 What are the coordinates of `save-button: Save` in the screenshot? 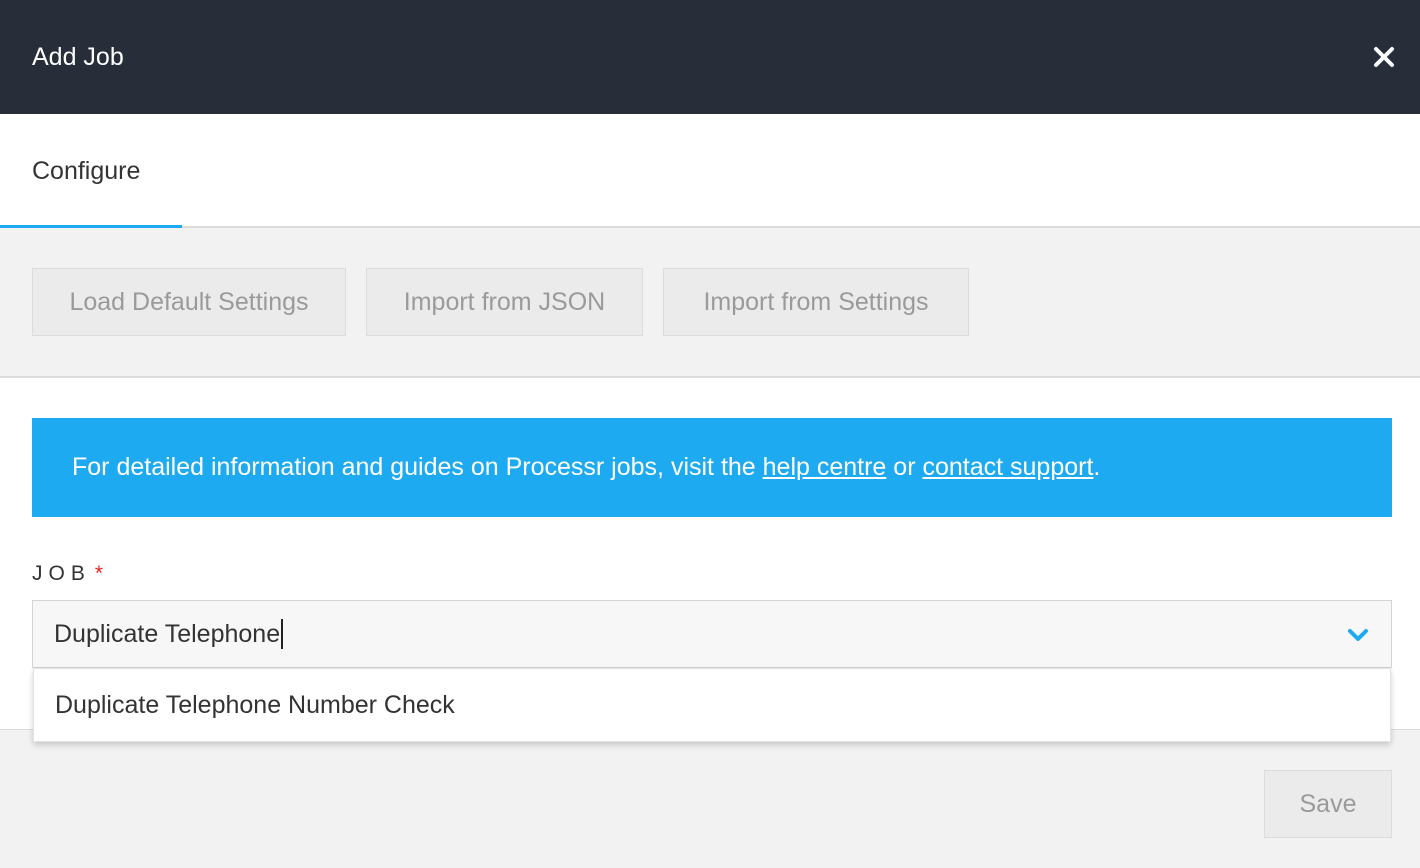 It's located at (1328, 804).